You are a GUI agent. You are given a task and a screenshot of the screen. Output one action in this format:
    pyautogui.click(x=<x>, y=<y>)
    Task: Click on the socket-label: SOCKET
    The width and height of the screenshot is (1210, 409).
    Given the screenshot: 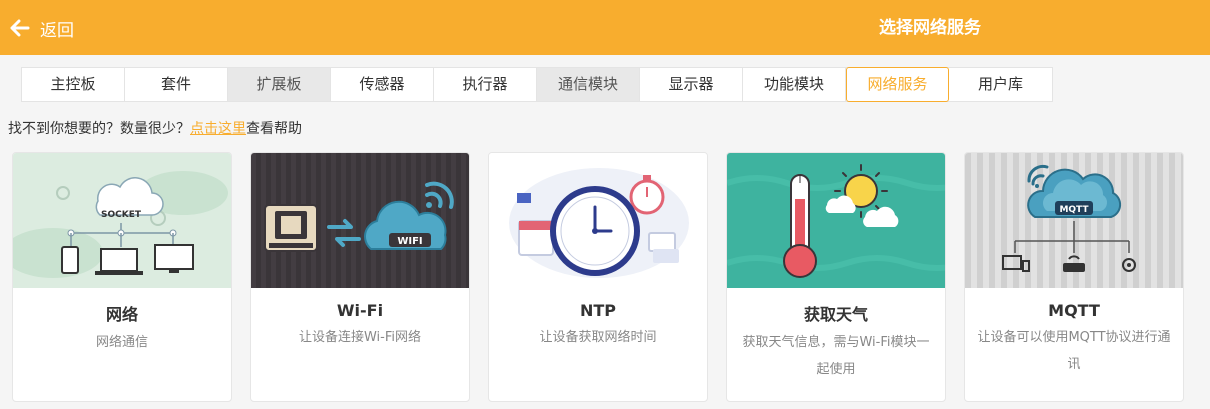 What is the action you would take?
    pyautogui.click(x=121, y=215)
    